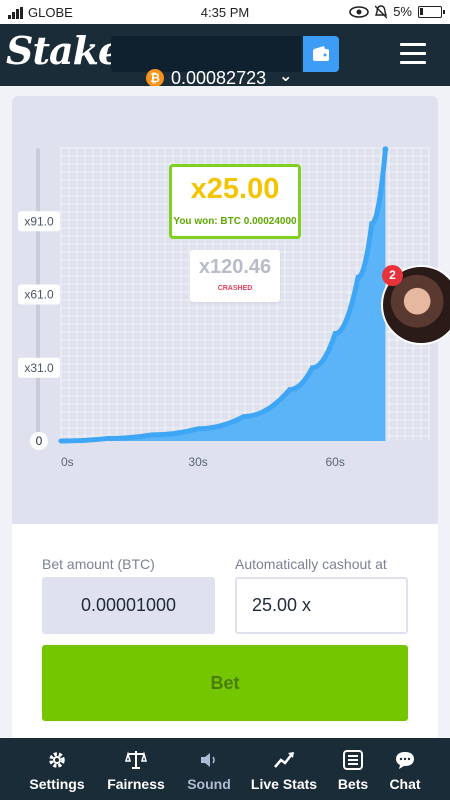 This screenshot has height=800, width=450. I want to click on x-tick-label: 0s, so click(67, 462).